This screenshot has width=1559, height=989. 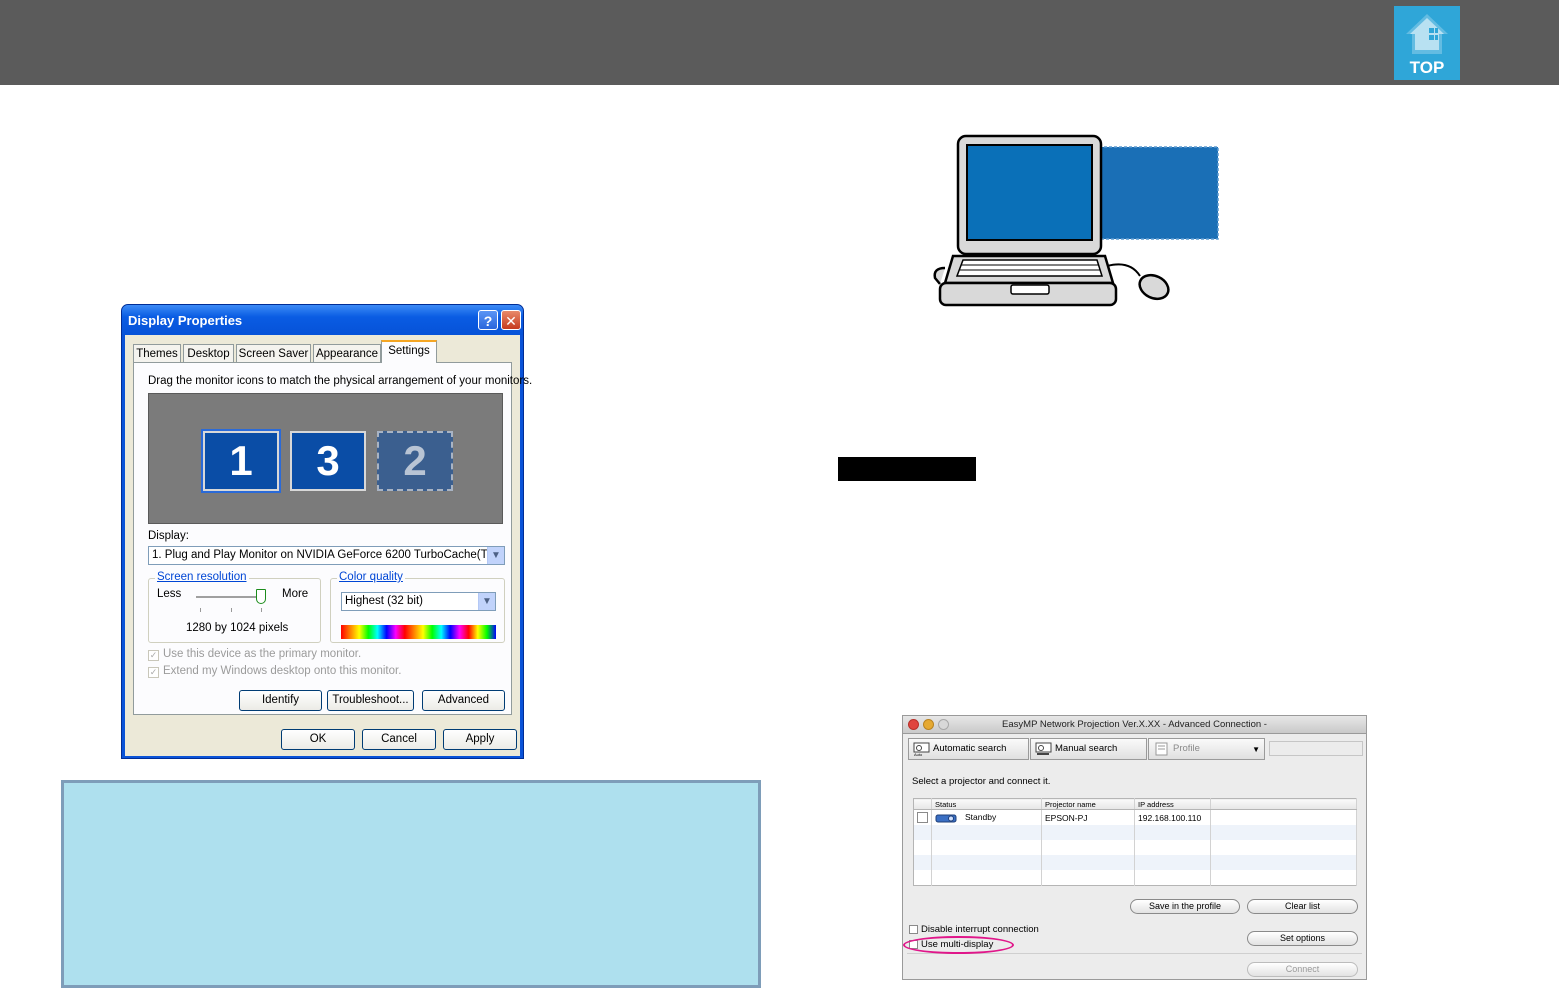 I want to click on extend-desktop-checkbox: ✓, so click(x=153, y=672).